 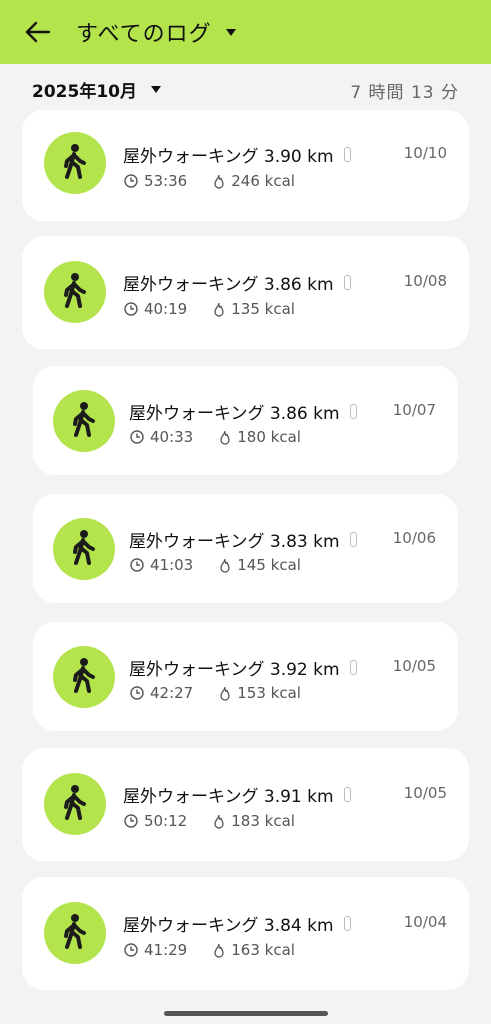 I want to click on log-card: 屋外ウォーキング 3.92 km 10/05 42:27 153 kcal, so click(x=245, y=676).